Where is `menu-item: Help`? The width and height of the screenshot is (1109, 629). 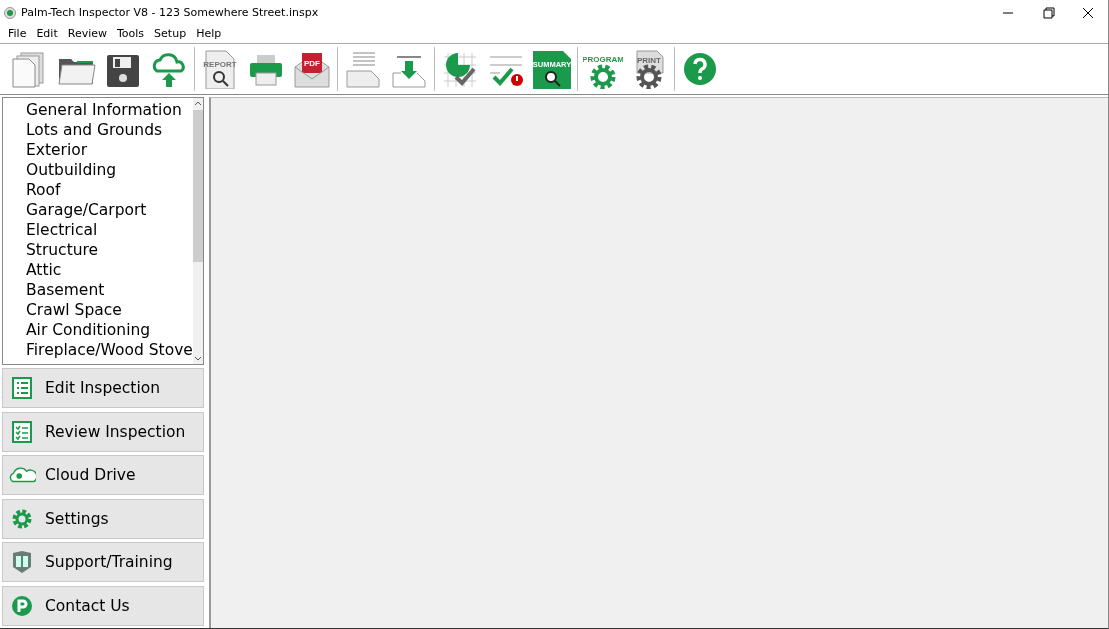
menu-item: Help is located at coordinates (209, 33).